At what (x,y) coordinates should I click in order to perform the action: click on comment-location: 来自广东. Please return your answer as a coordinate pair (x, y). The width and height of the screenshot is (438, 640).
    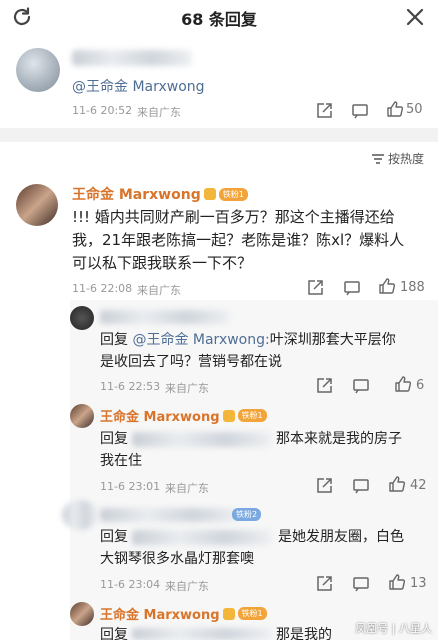
    Looking at the image, I should click on (159, 290).